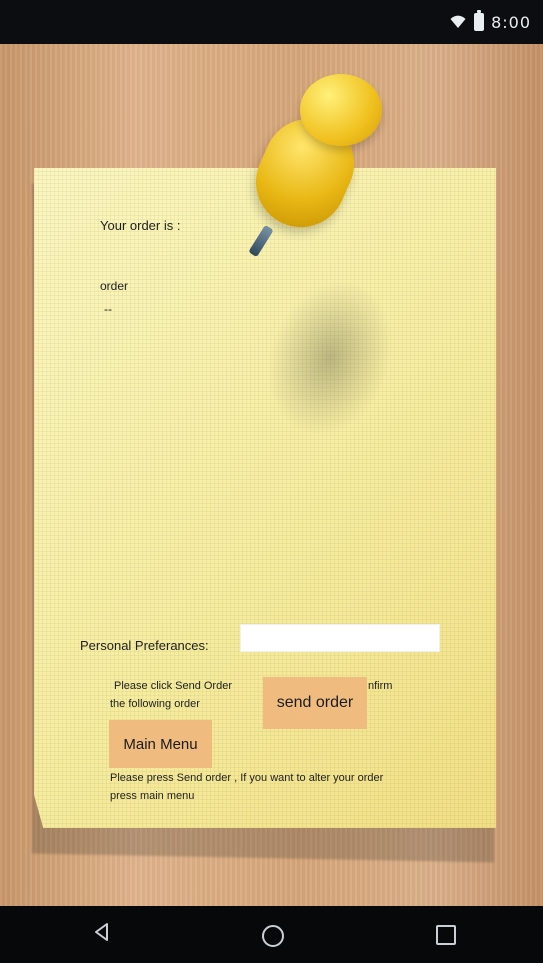 The height and width of the screenshot is (963, 543). I want to click on home-icon, so click(273, 936).